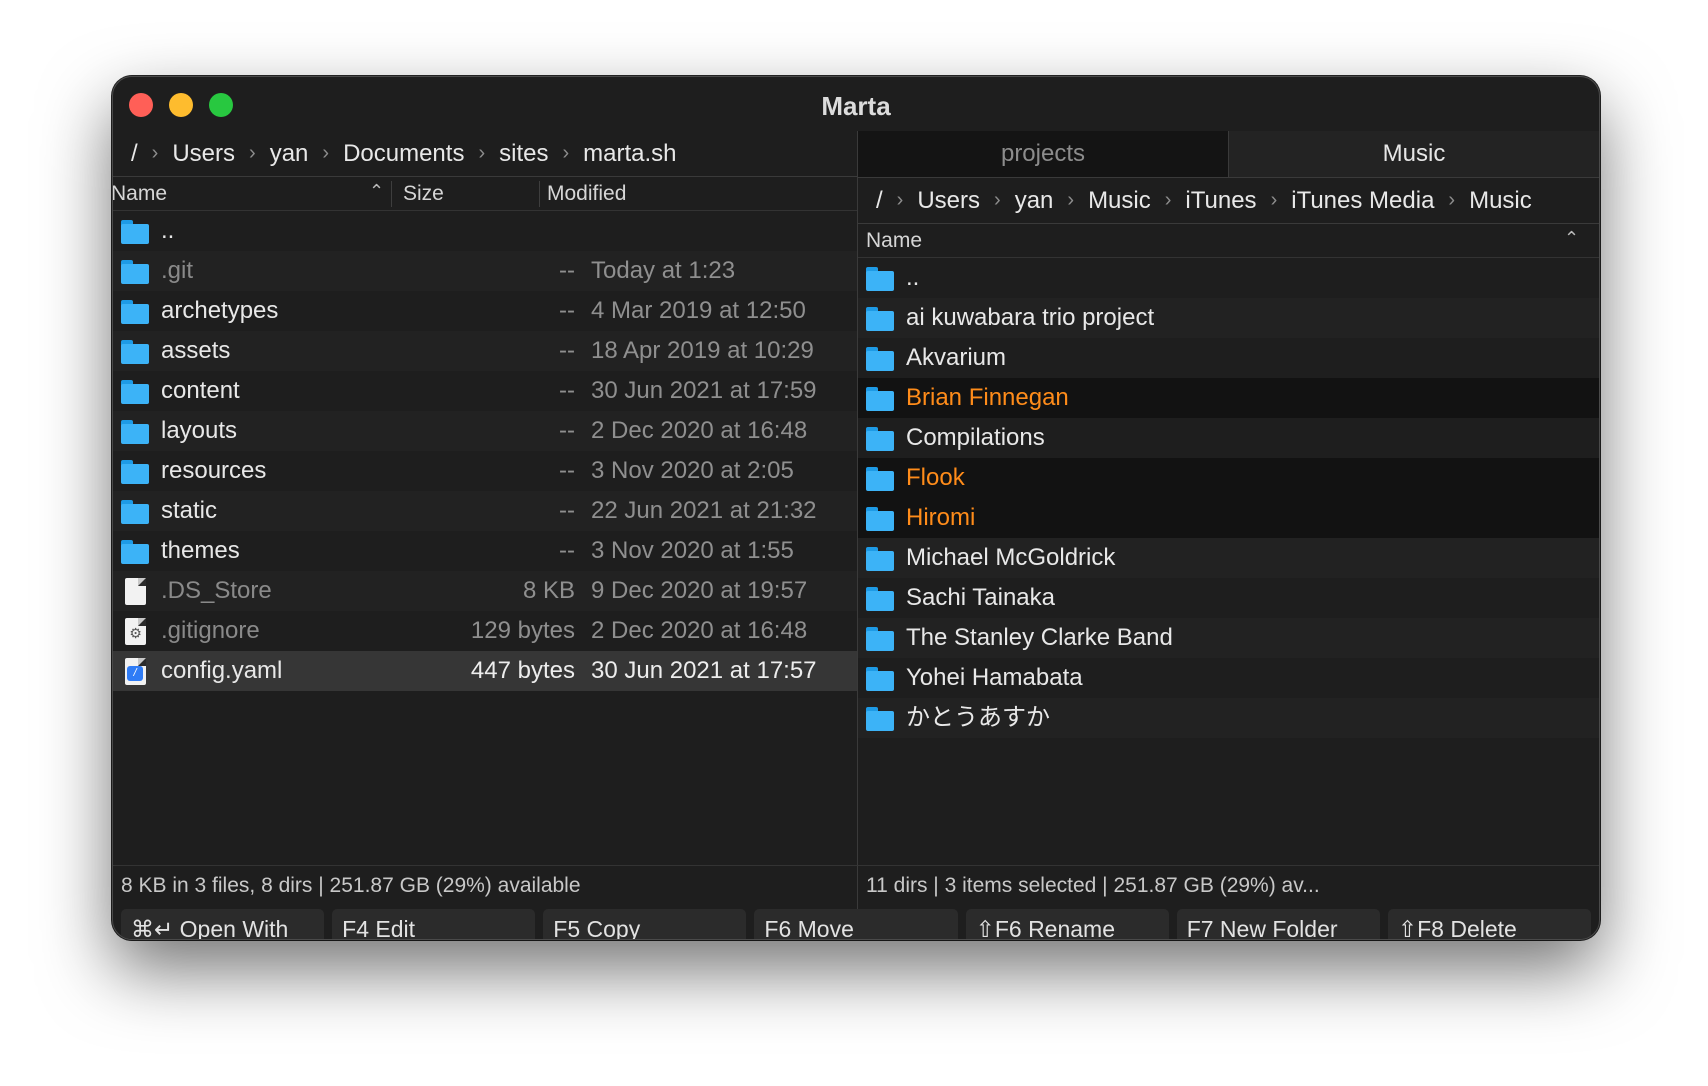 This screenshot has width=1708, height=1086. Describe the element at coordinates (1228, 638) in the screenshot. I see `folder-row: The Stanley Clarke Band` at that location.